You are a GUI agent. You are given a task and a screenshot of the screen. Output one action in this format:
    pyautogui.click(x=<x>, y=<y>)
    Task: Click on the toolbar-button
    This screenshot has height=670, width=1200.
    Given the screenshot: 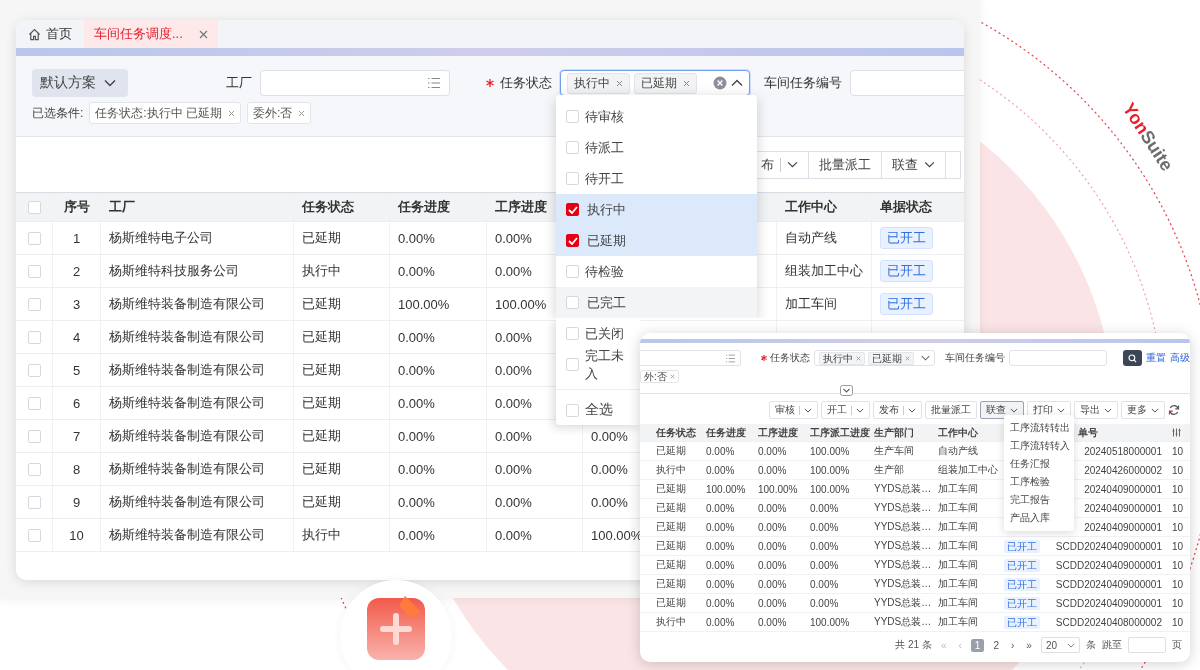 What is the action you would take?
    pyautogui.click(x=953, y=164)
    